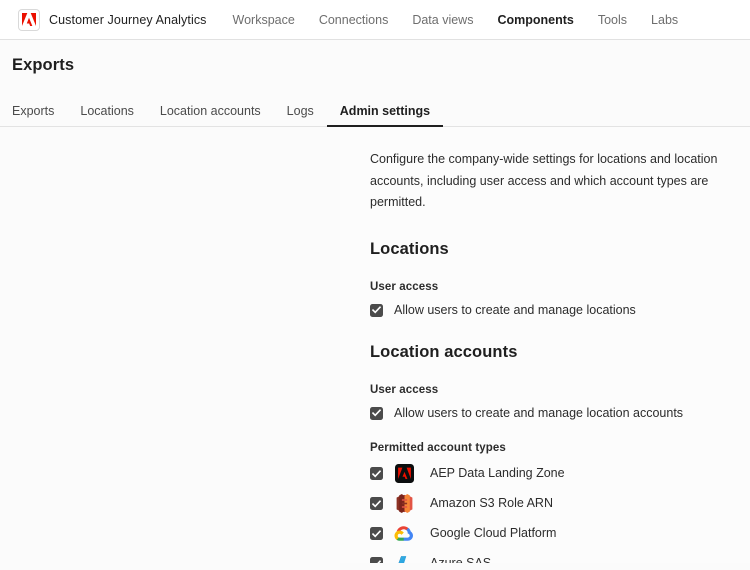 The height and width of the screenshot is (570, 750). Describe the element at coordinates (442, 20) in the screenshot. I see `top-nav-item-data-views: Data views` at that location.